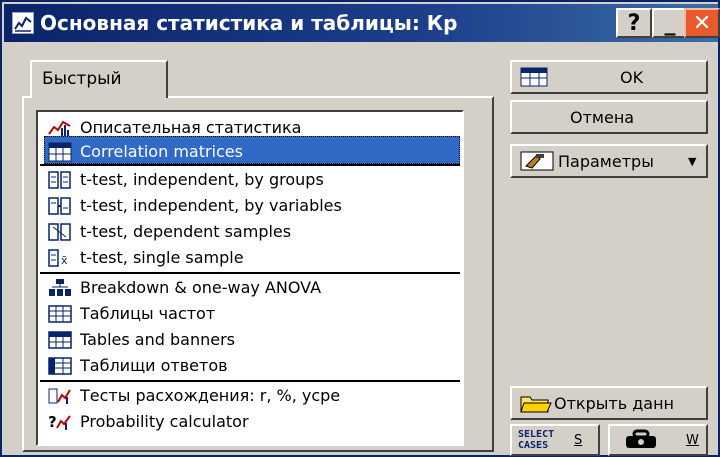 The image size is (720, 457). I want to click on difference-tests-icon, so click(60, 396).